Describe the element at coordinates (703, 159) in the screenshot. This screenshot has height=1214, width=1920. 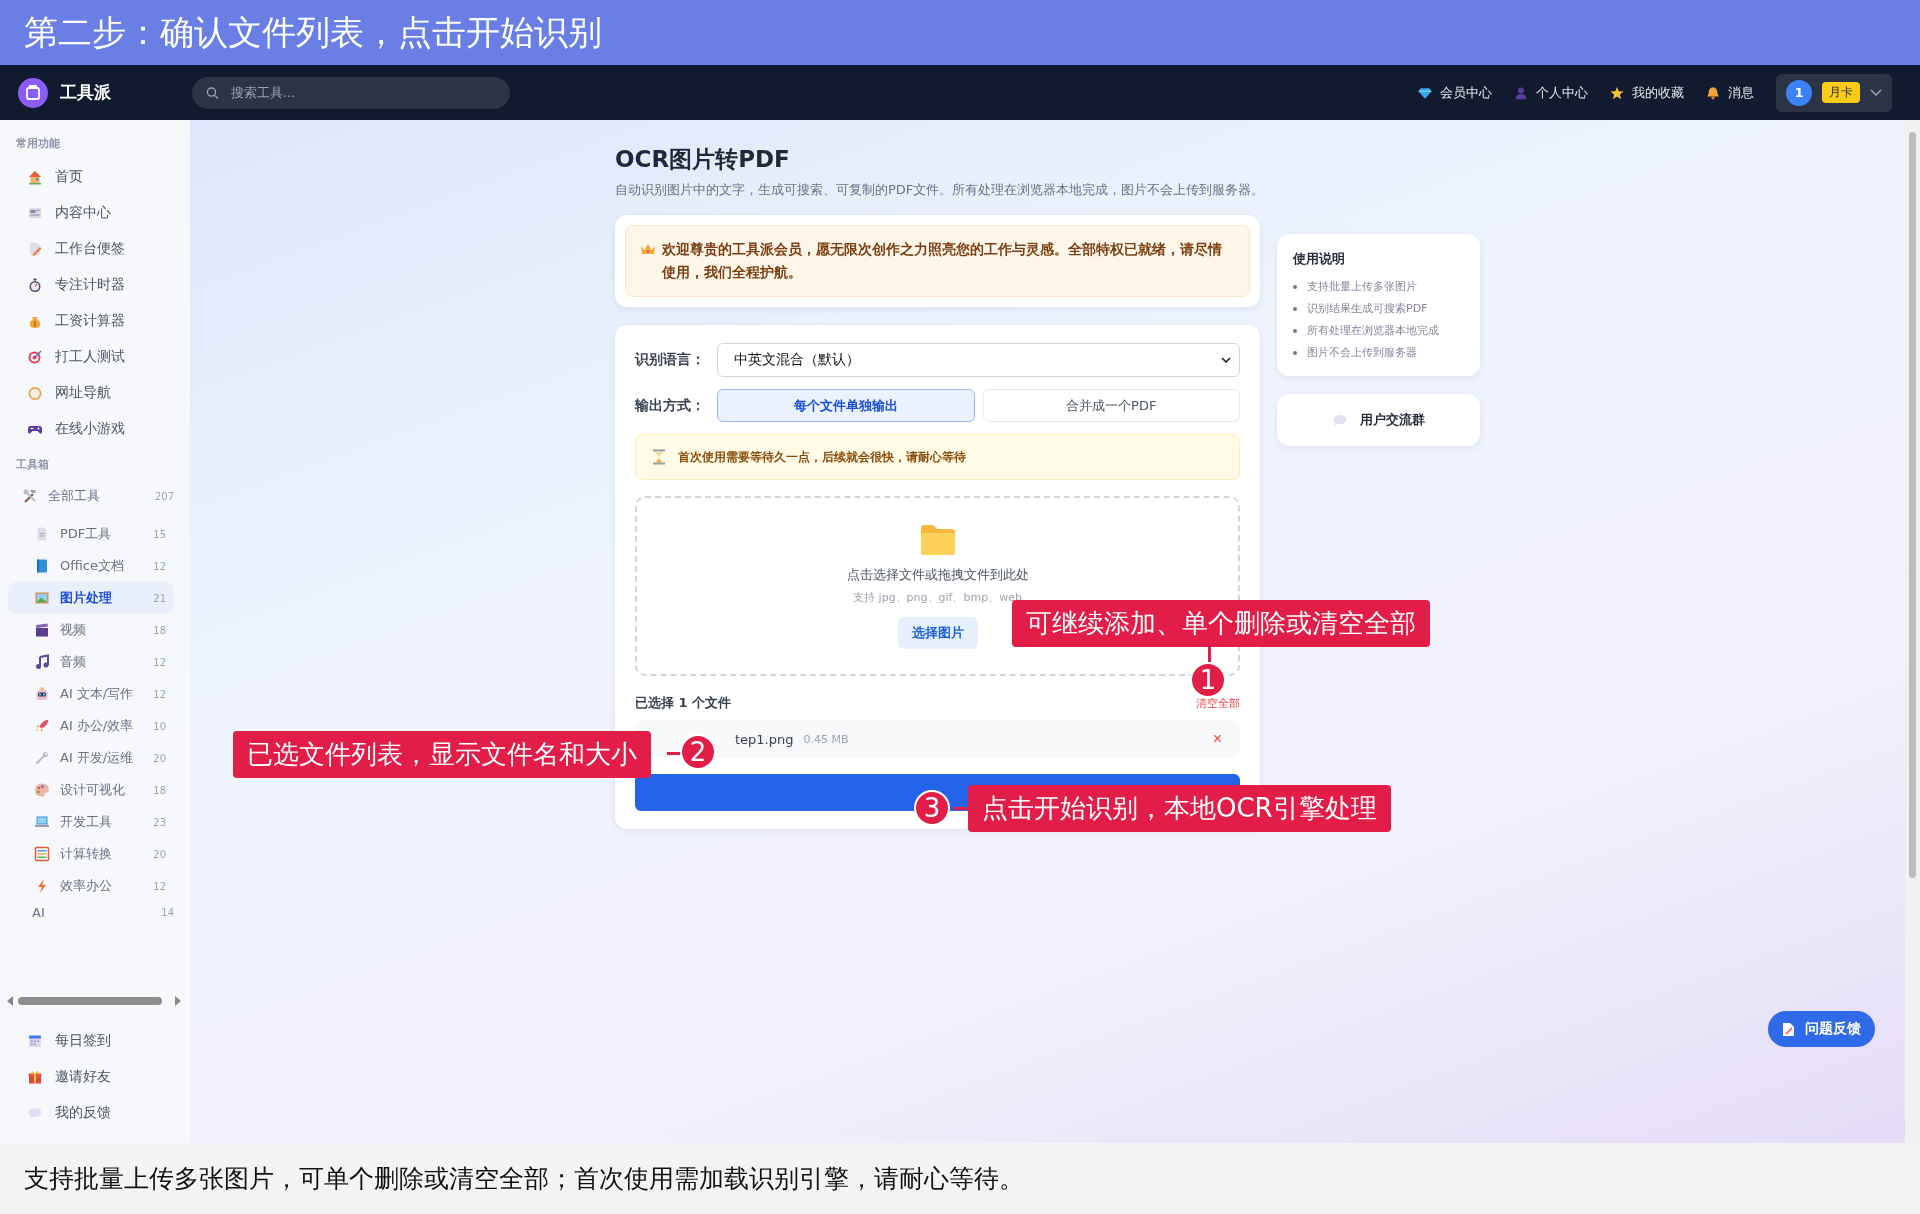
I see `page-title: OCR图片转PDF` at that location.